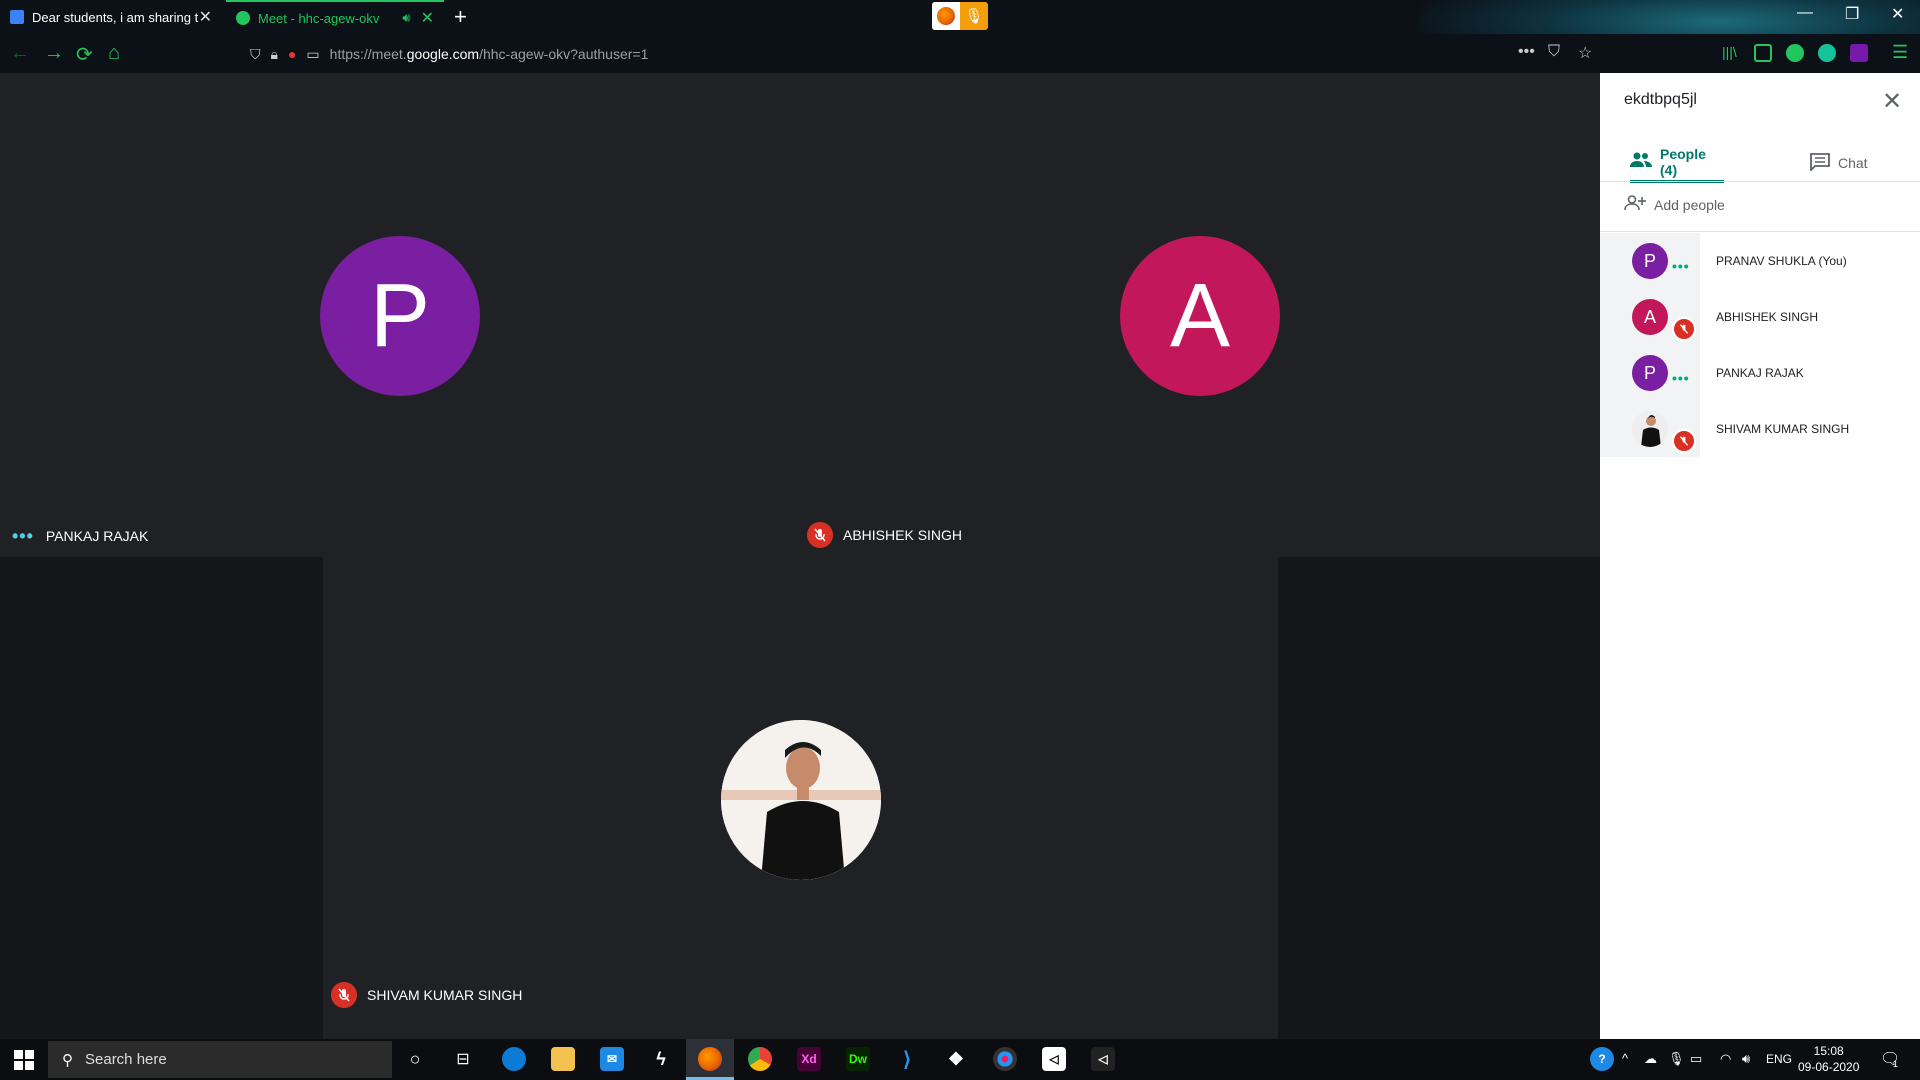  I want to click on app-icon: ϟ, so click(661, 1059).